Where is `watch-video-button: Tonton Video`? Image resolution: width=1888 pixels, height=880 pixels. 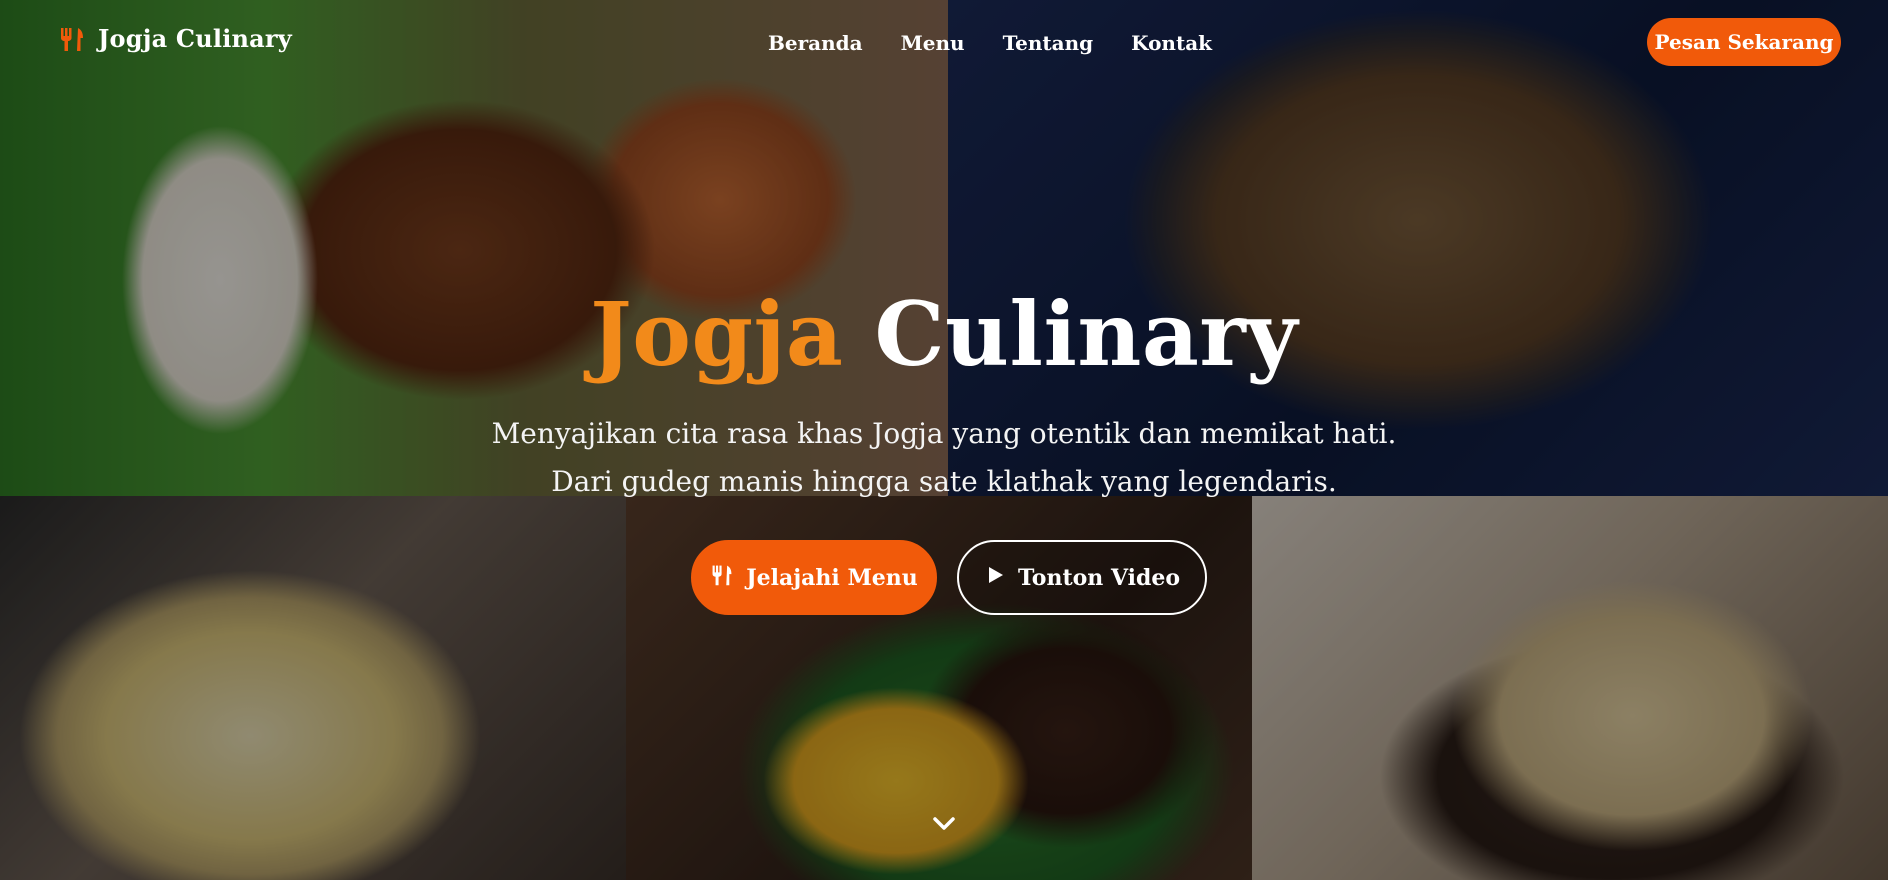 watch-video-button: Tonton Video is located at coordinates (1082, 577).